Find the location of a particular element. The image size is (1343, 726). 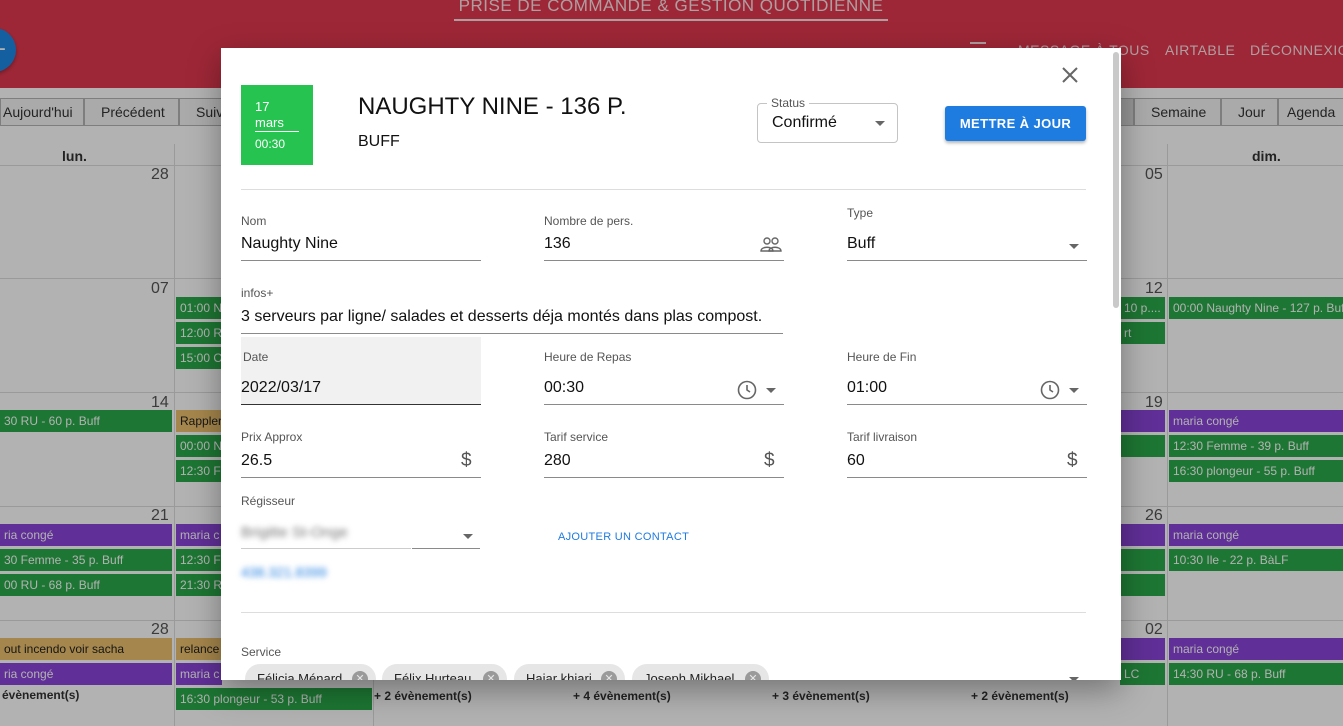

people-icon is located at coordinates (771, 244).